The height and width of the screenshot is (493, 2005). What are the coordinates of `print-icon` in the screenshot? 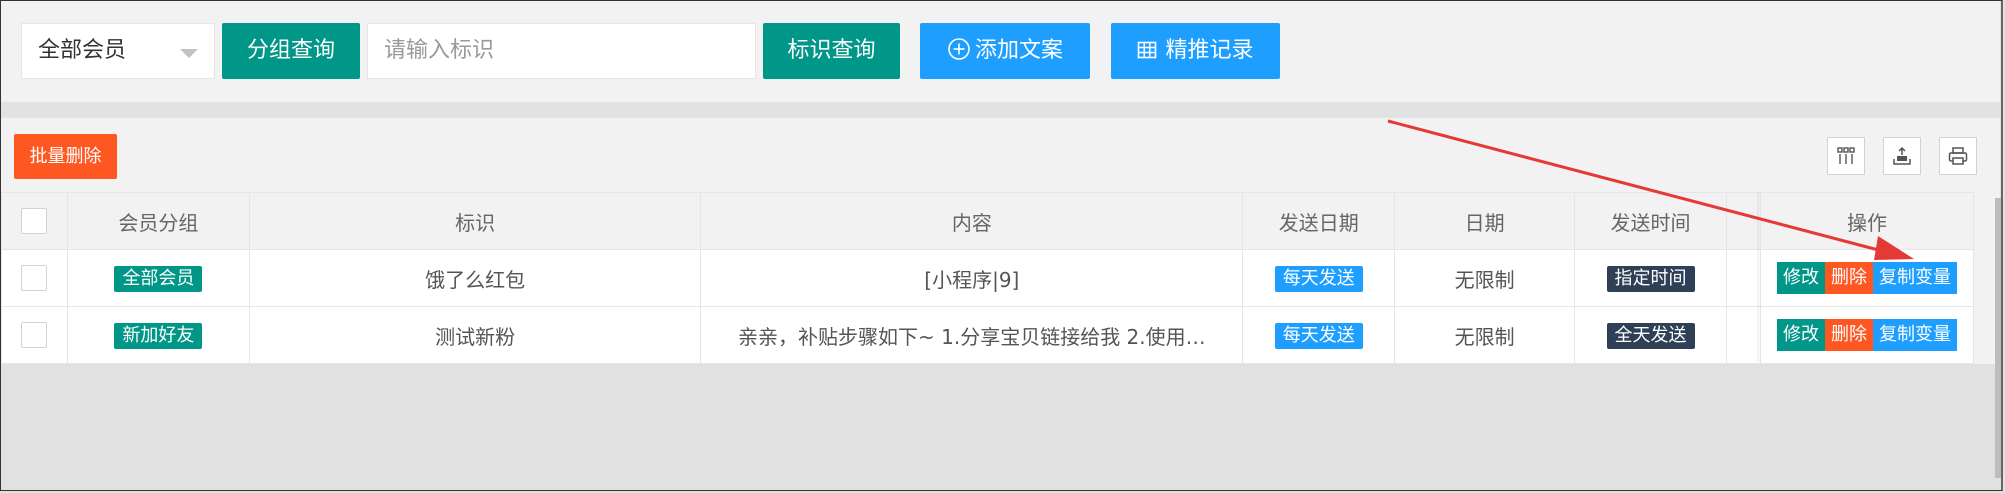 It's located at (1958, 156).